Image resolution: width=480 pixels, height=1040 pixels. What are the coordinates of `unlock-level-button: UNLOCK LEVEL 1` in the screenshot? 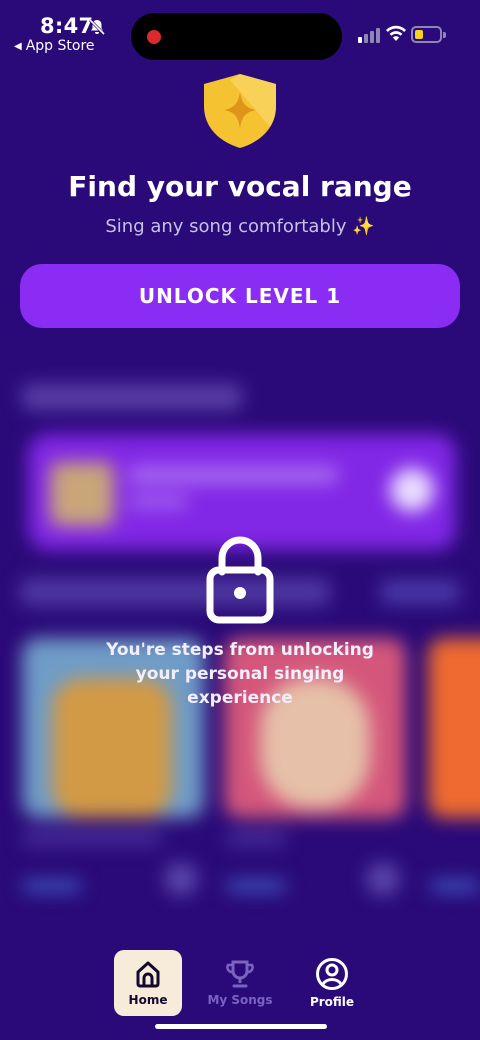 It's located at (240, 296).